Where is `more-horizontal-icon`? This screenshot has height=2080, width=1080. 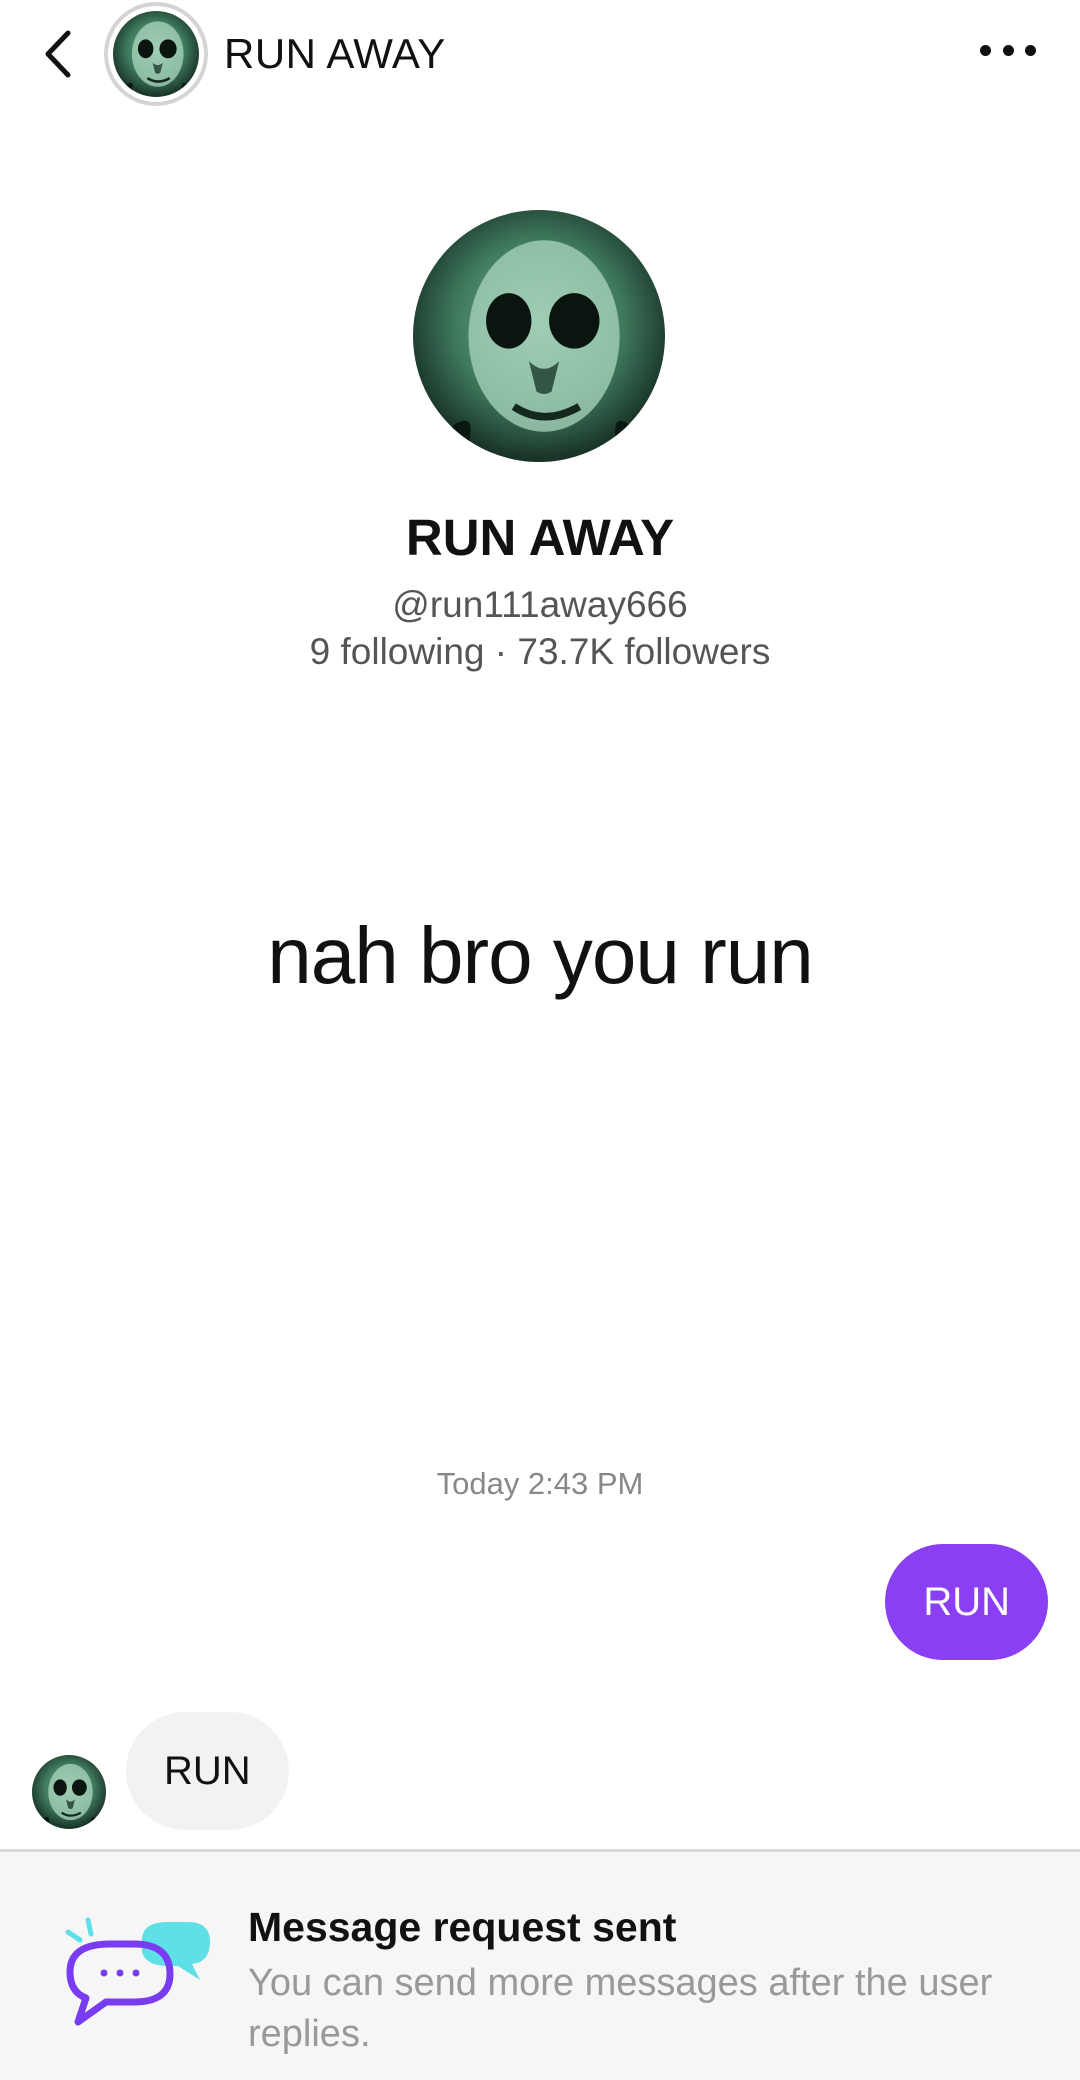
more-horizontal-icon is located at coordinates (985, 50).